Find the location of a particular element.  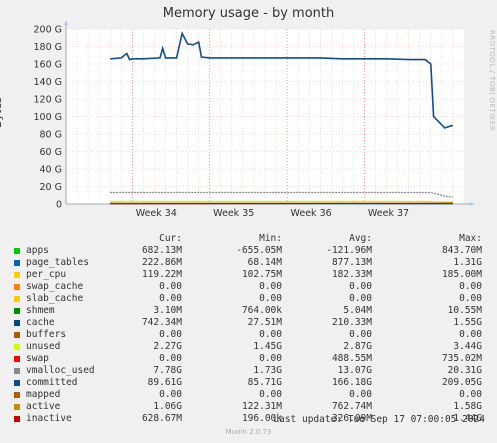

legend-max: 209.05G is located at coordinates (461, 382).